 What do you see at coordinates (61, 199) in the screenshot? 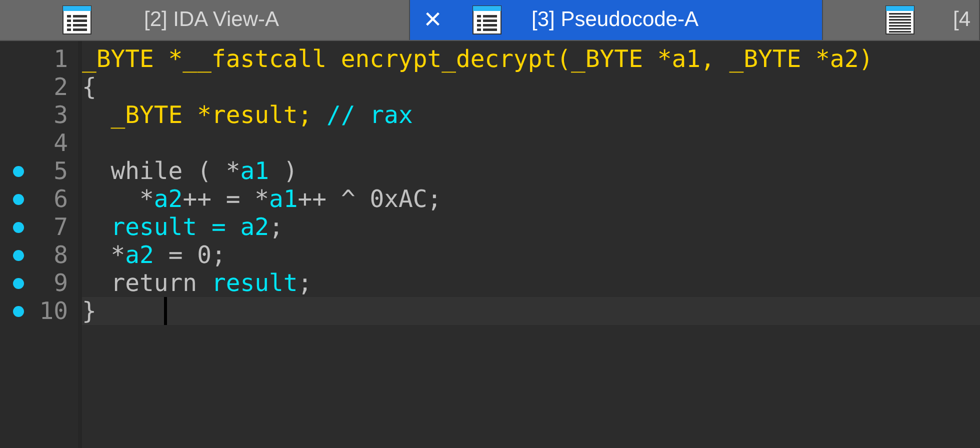
I see `line-number: 6` at bounding box center [61, 199].